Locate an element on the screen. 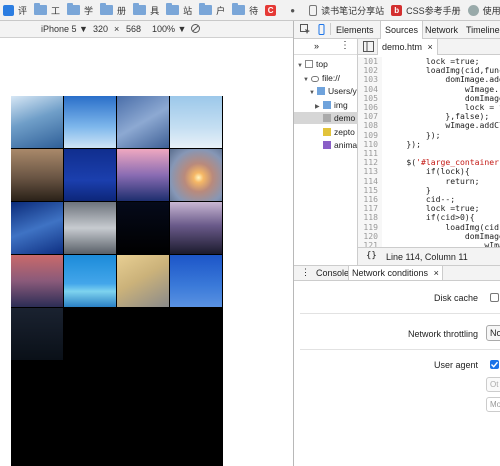  blossom-photo is located at coordinates (37, 122).